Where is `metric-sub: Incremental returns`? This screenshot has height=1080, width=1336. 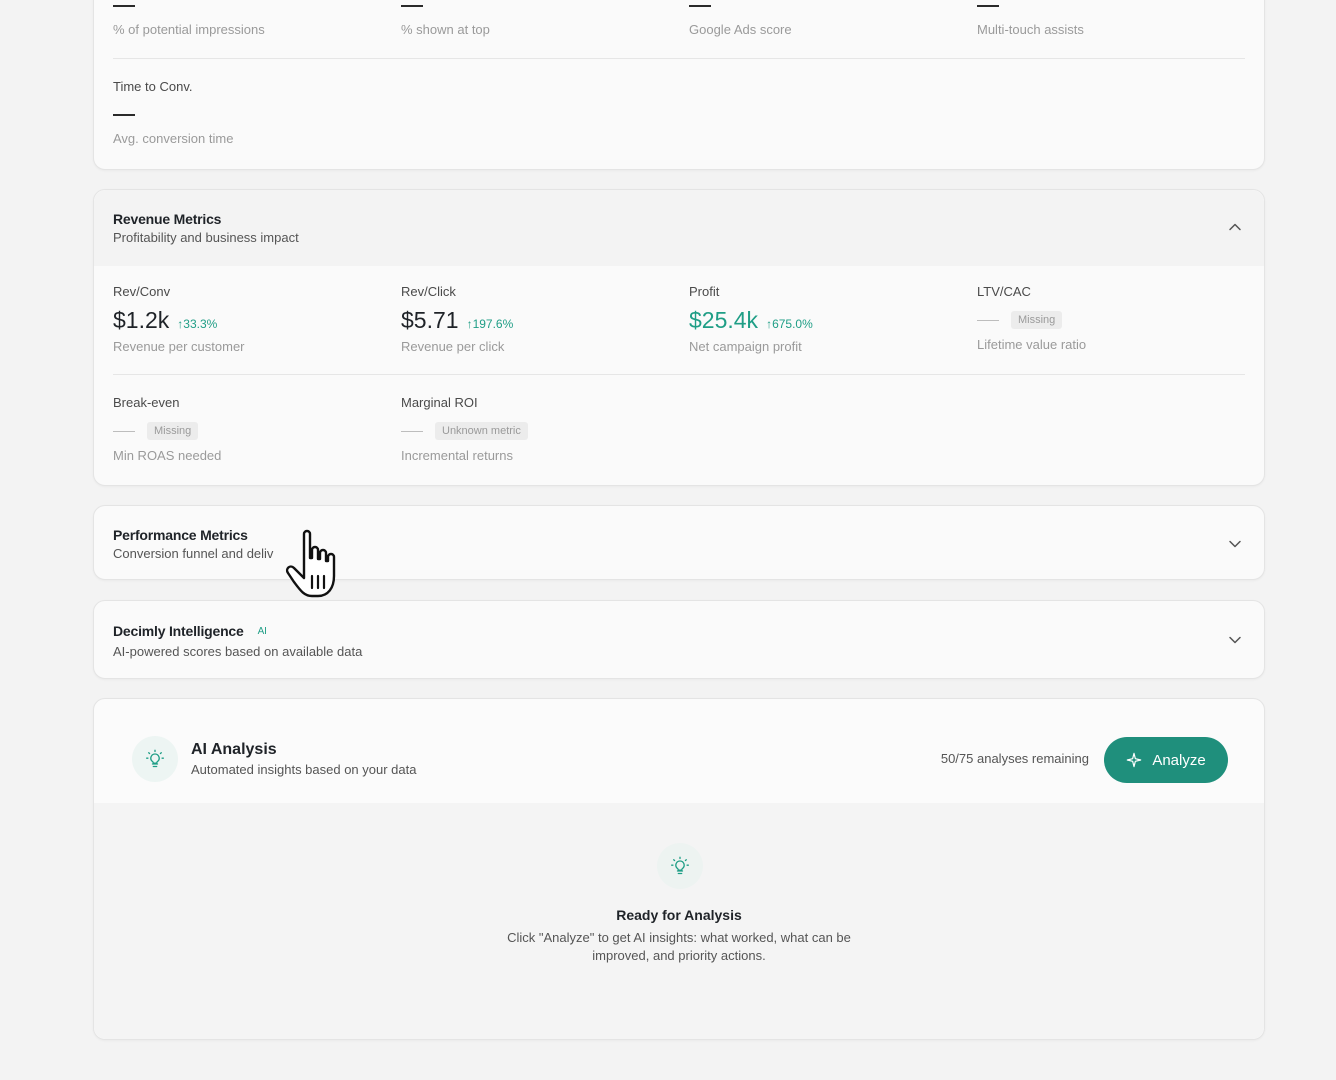
metric-sub: Incremental returns is located at coordinates (457, 455).